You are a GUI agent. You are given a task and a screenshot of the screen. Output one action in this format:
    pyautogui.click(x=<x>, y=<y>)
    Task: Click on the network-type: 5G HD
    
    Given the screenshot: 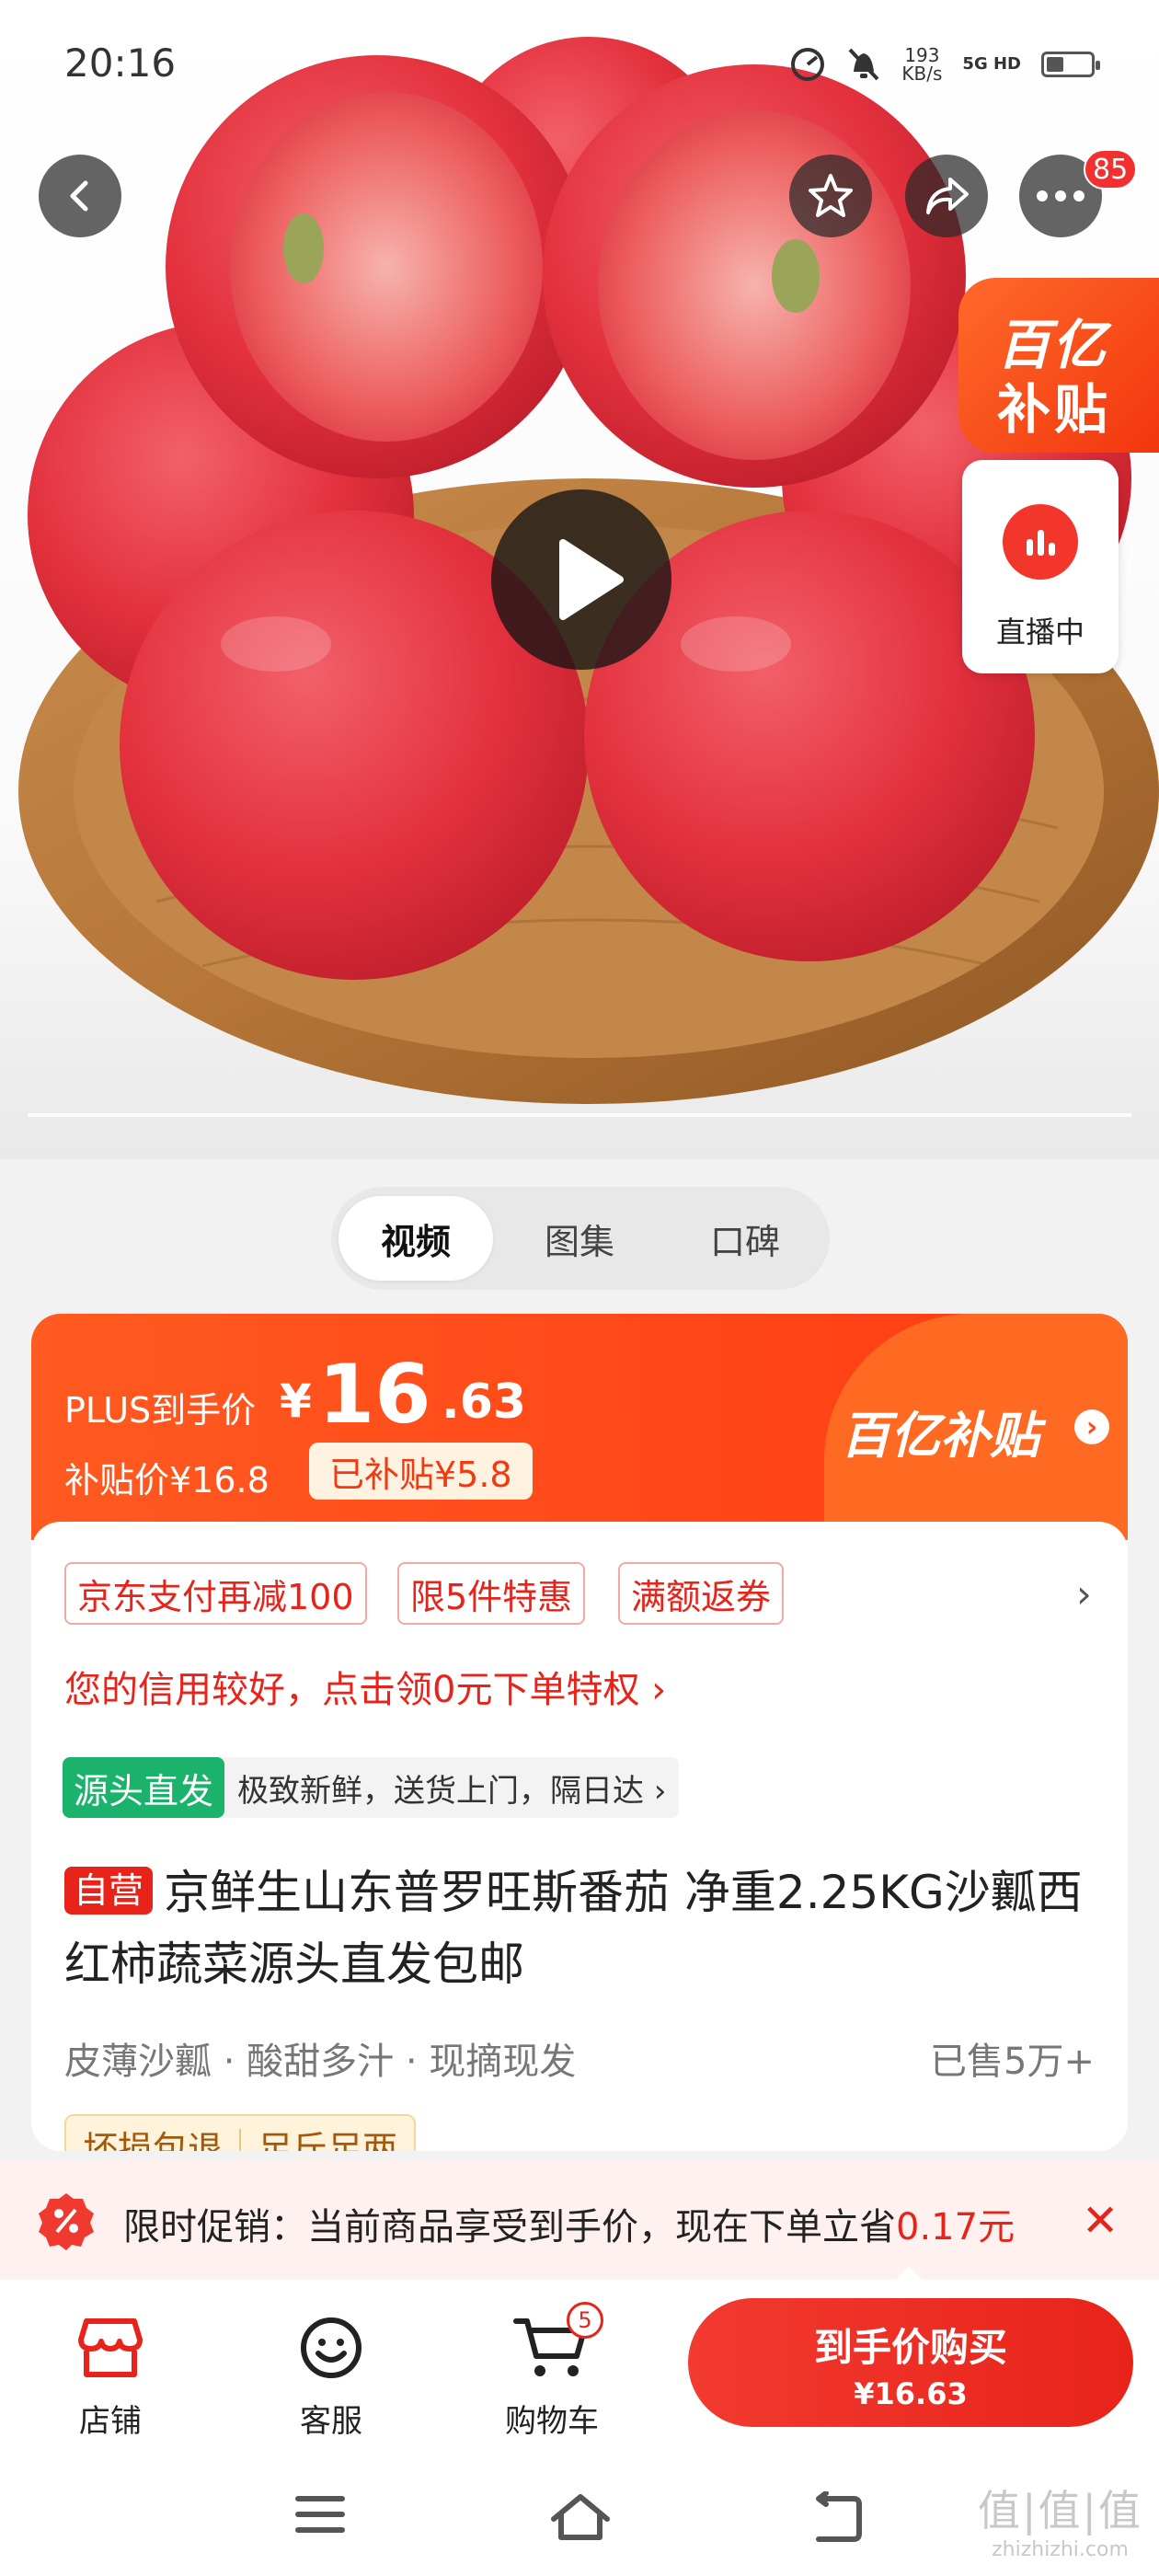 What is the action you would take?
    pyautogui.click(x=991, y=64)
    